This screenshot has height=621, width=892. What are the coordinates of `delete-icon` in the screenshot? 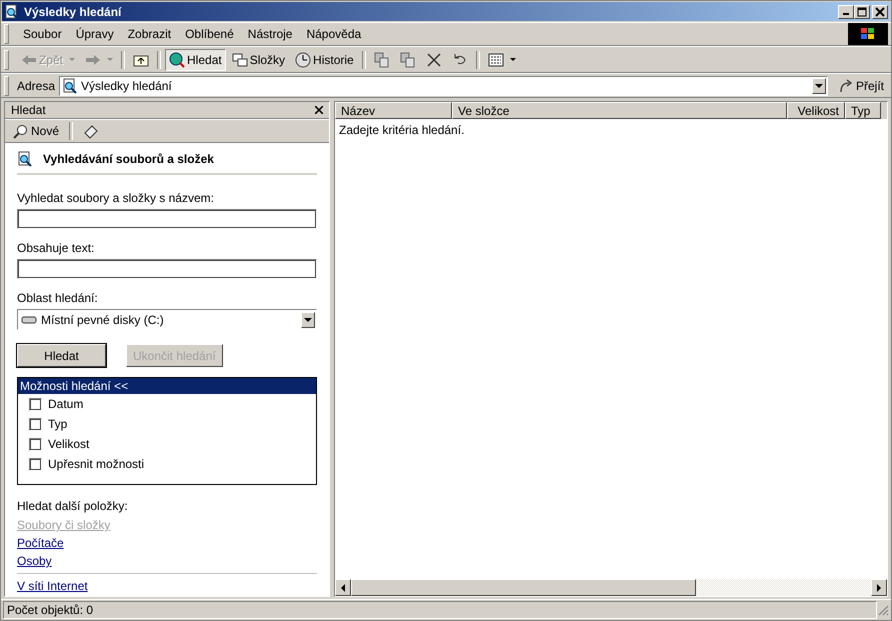 It's located at (434, 60).